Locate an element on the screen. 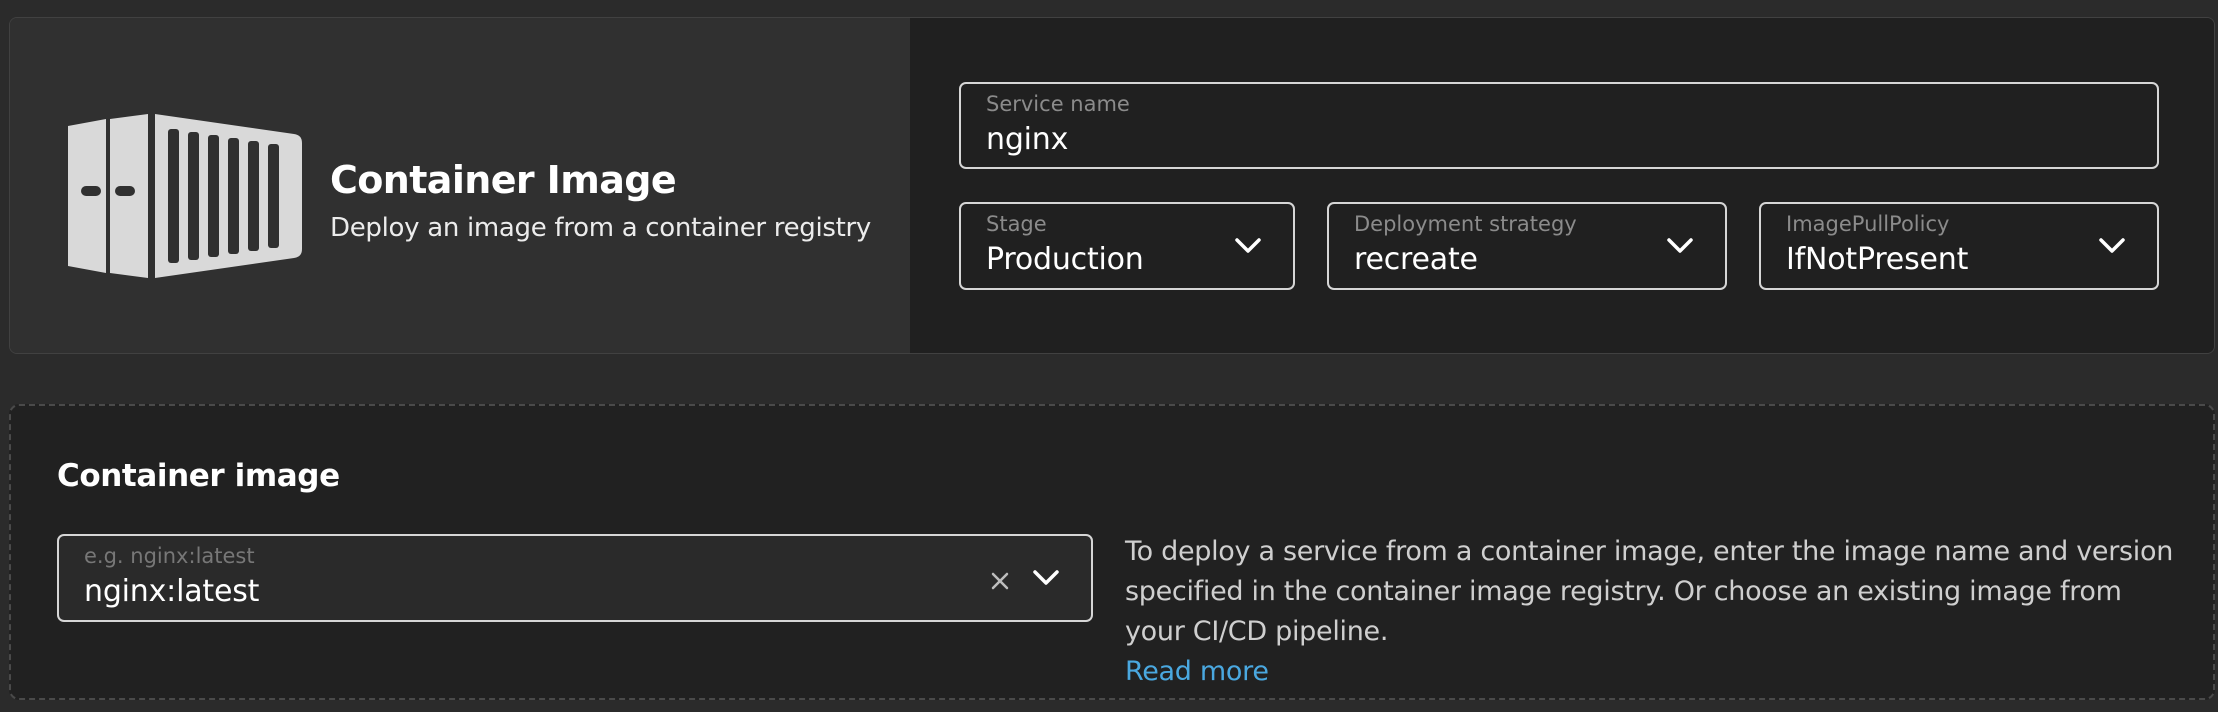 This screenshot has width=2218, height=712. deployment-strategy-label: Deployment strategy is located at coordinates (1465, 224).